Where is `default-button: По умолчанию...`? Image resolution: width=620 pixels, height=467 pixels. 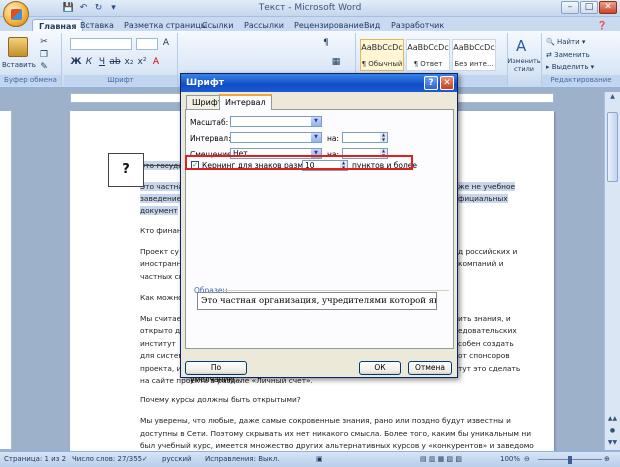 default-button: По умолчанию... is located at coordinates (216, 372).